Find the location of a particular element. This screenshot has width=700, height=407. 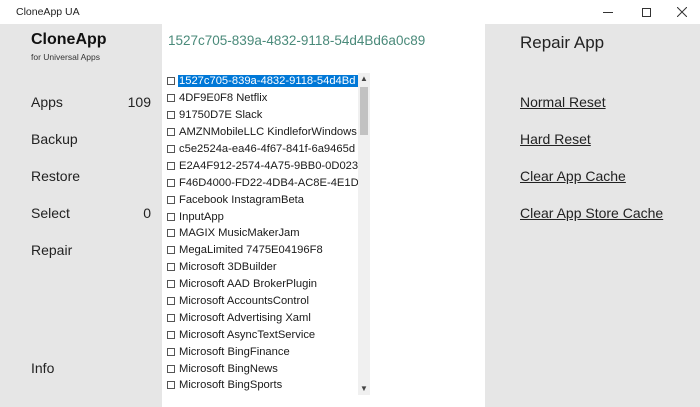

selected-app-id: 1527c705-839a-4832-9118-54d4Bd6a0c89 is located at coordinates (297, 40).